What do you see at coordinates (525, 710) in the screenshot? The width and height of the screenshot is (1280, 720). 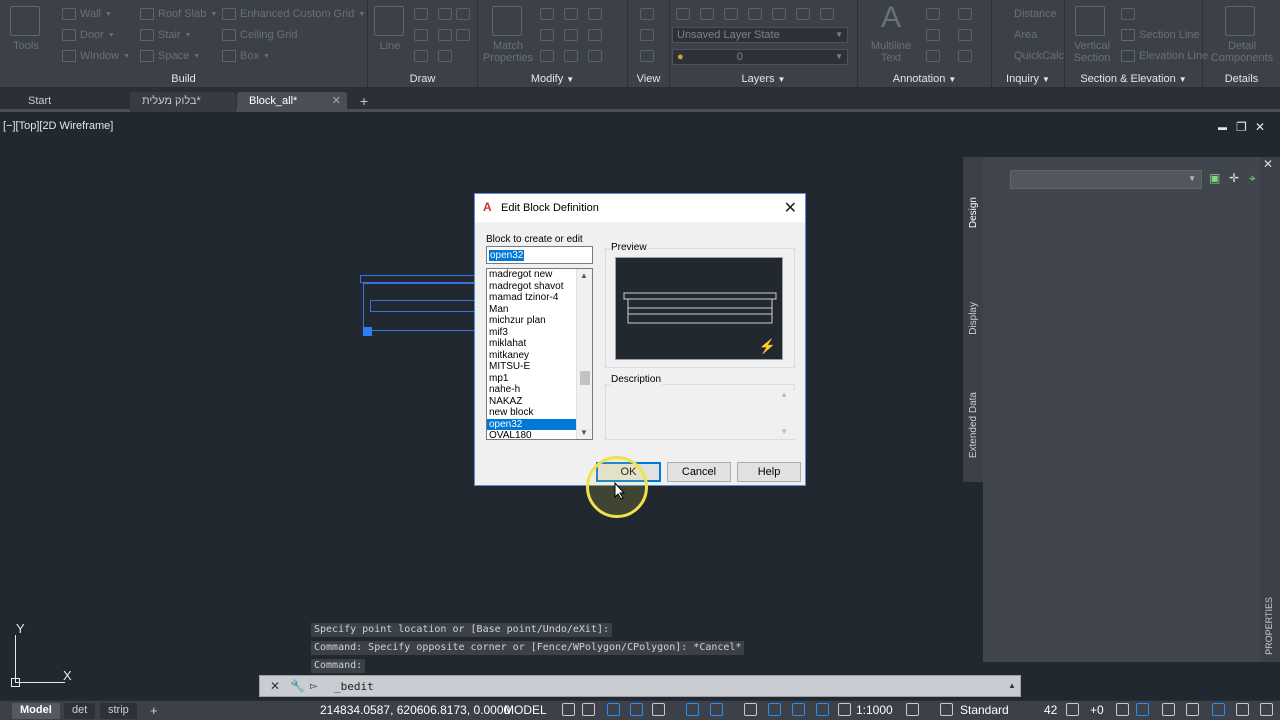 I see `model-space-toggle: MODEL` at bounding box center [525, 710].